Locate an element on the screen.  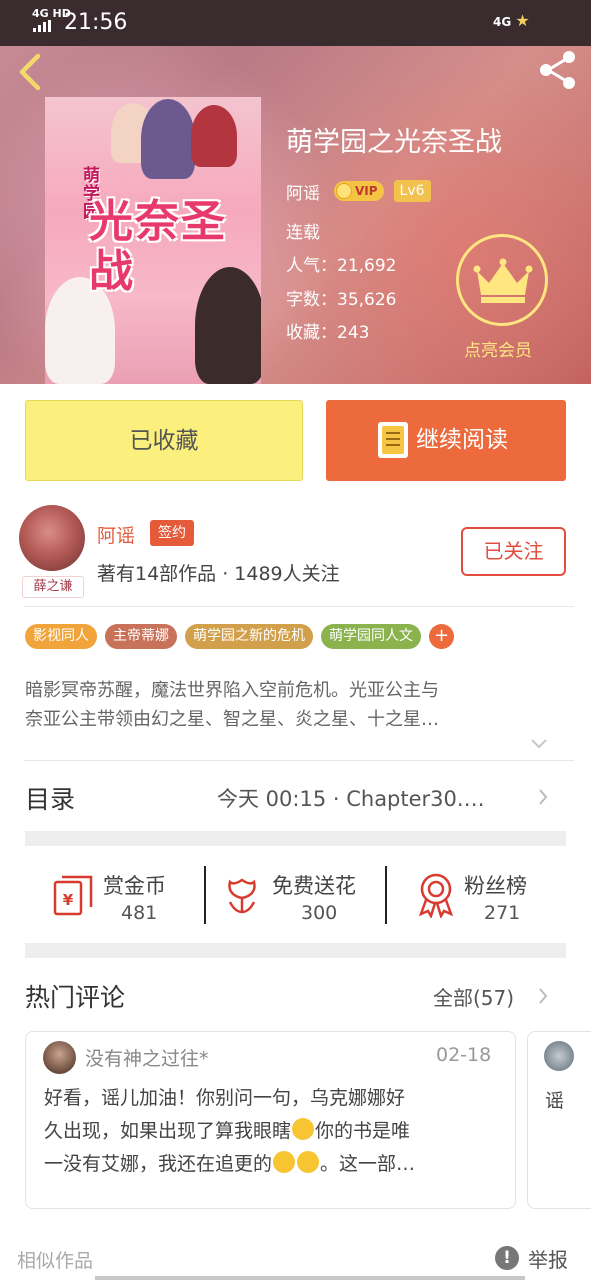
cover-title: 光奈圣战 is located at coordinates (158, 246).